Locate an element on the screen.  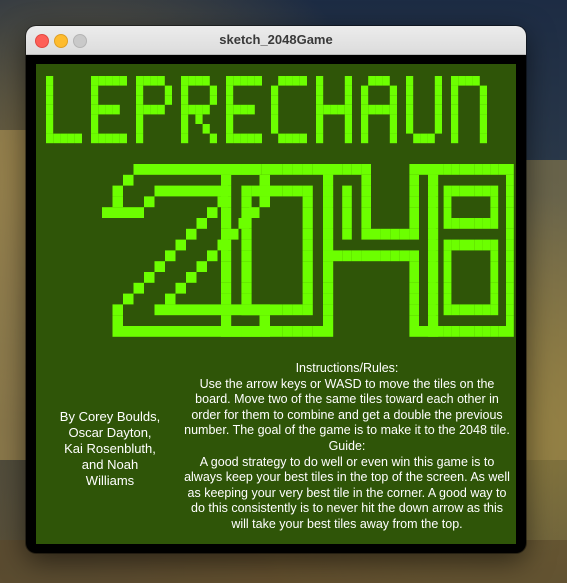
title-letter-p is located at coordinates (154, 110).